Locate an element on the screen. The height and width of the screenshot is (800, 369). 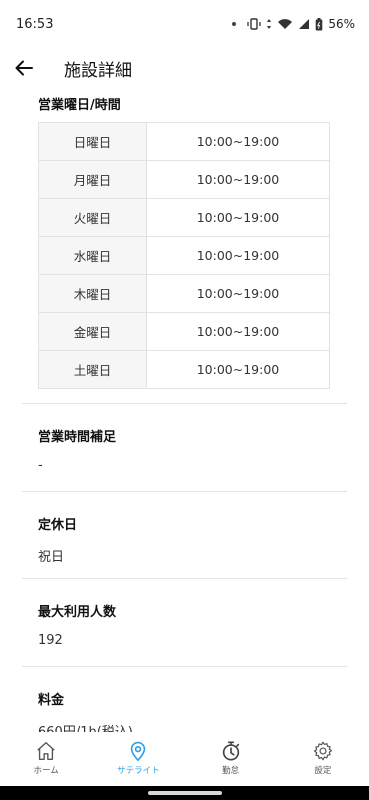
closed-days-value: 祝日 is located at coordinates (51, 557).